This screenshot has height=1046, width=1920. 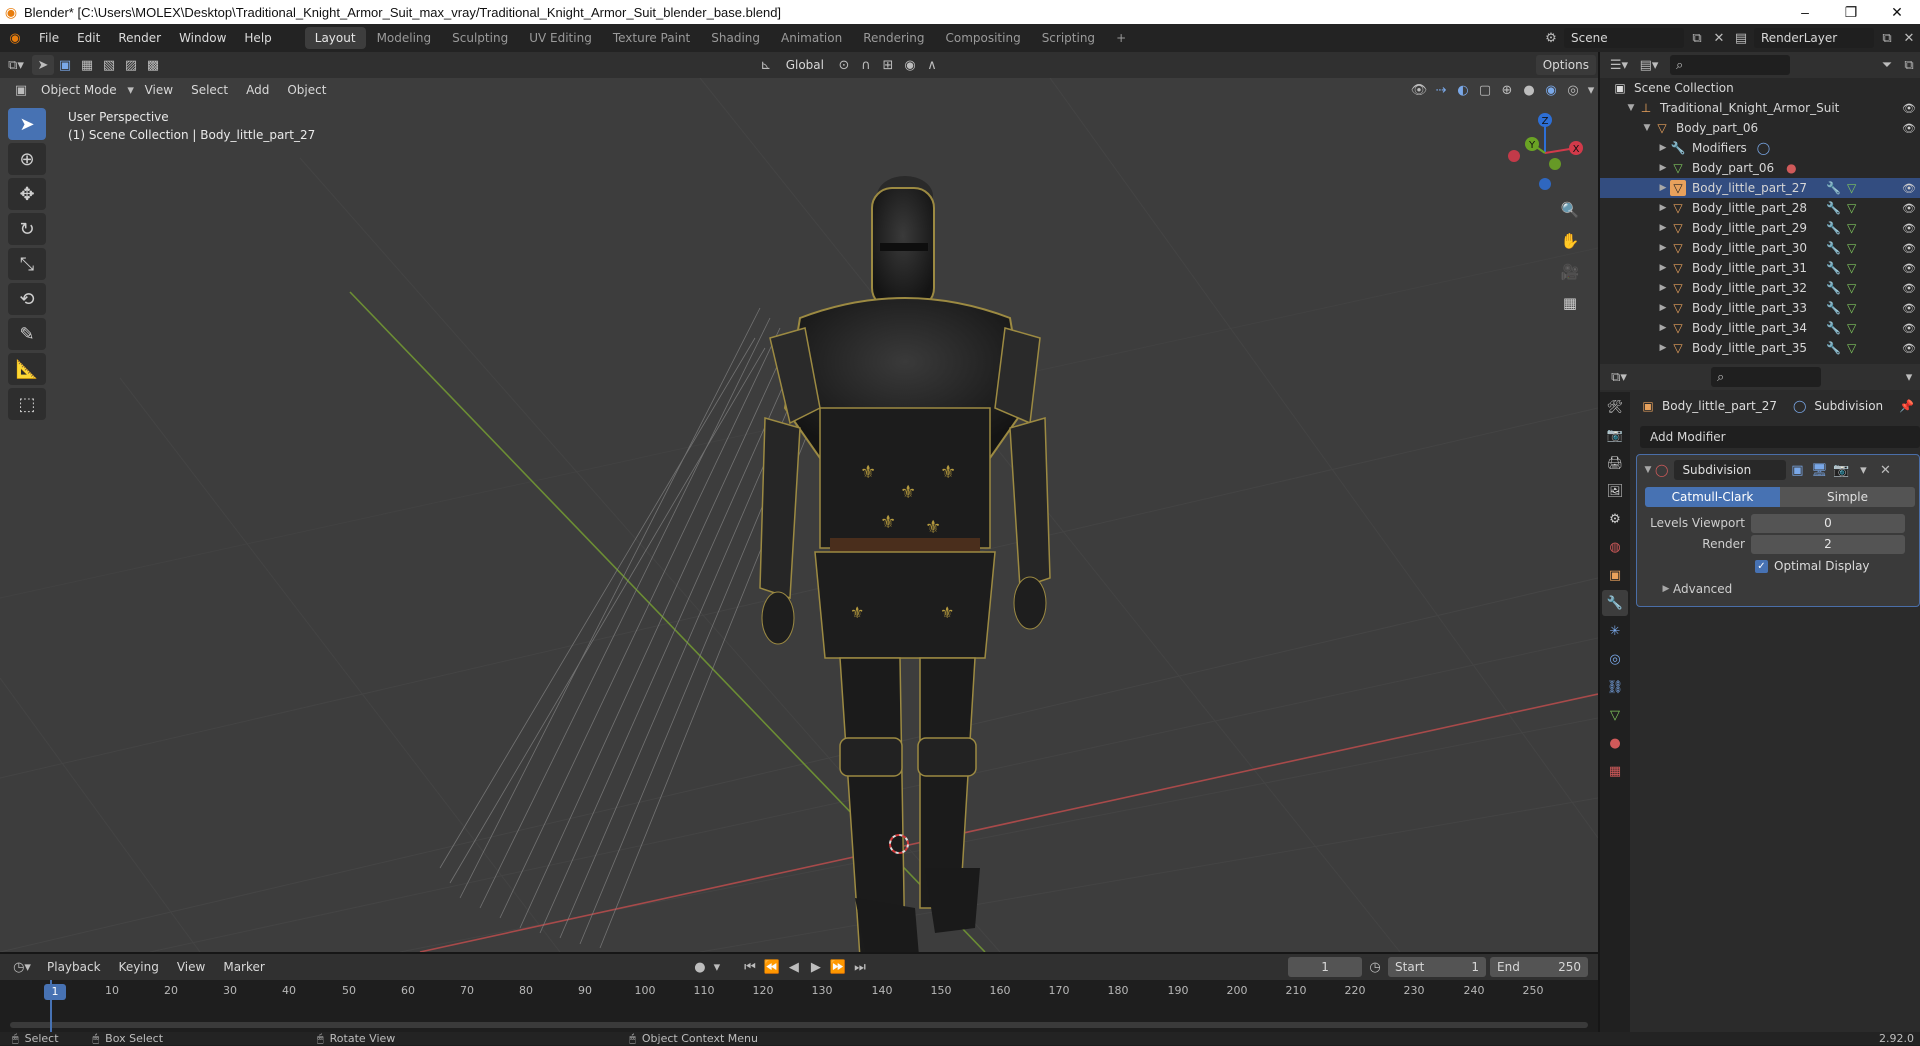 I want to click on display-mode-icon: ▤▾, so click(x=1649, y=65).